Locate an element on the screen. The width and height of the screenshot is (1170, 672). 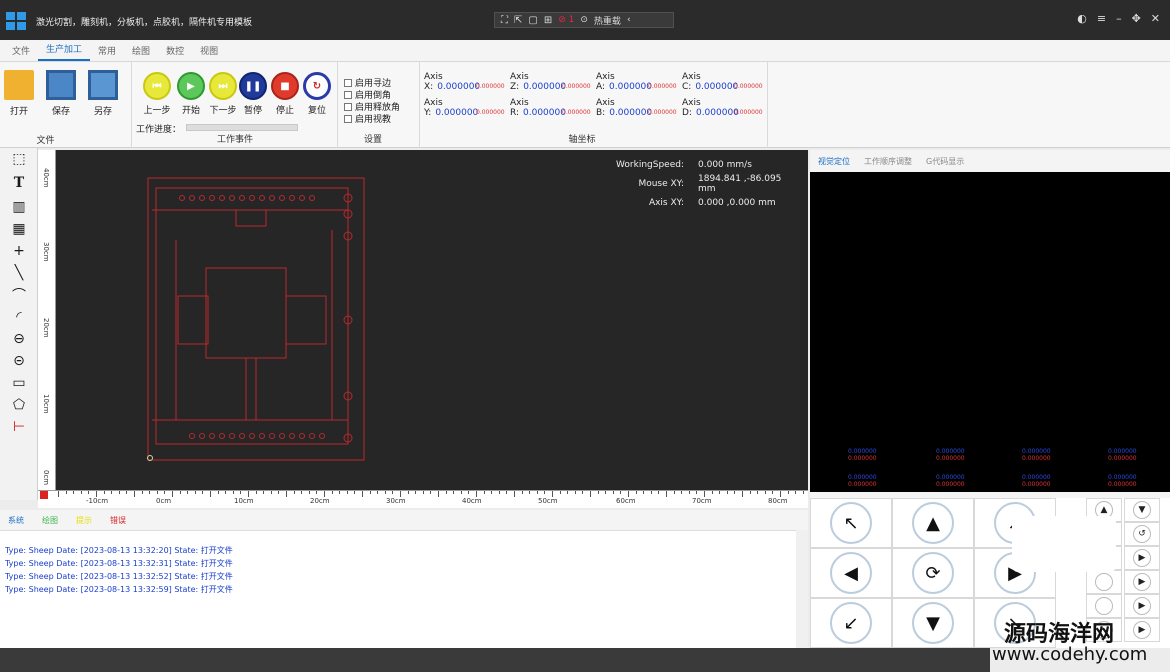
jog-home-button: ⟳ is located at coordinates (933, 573).